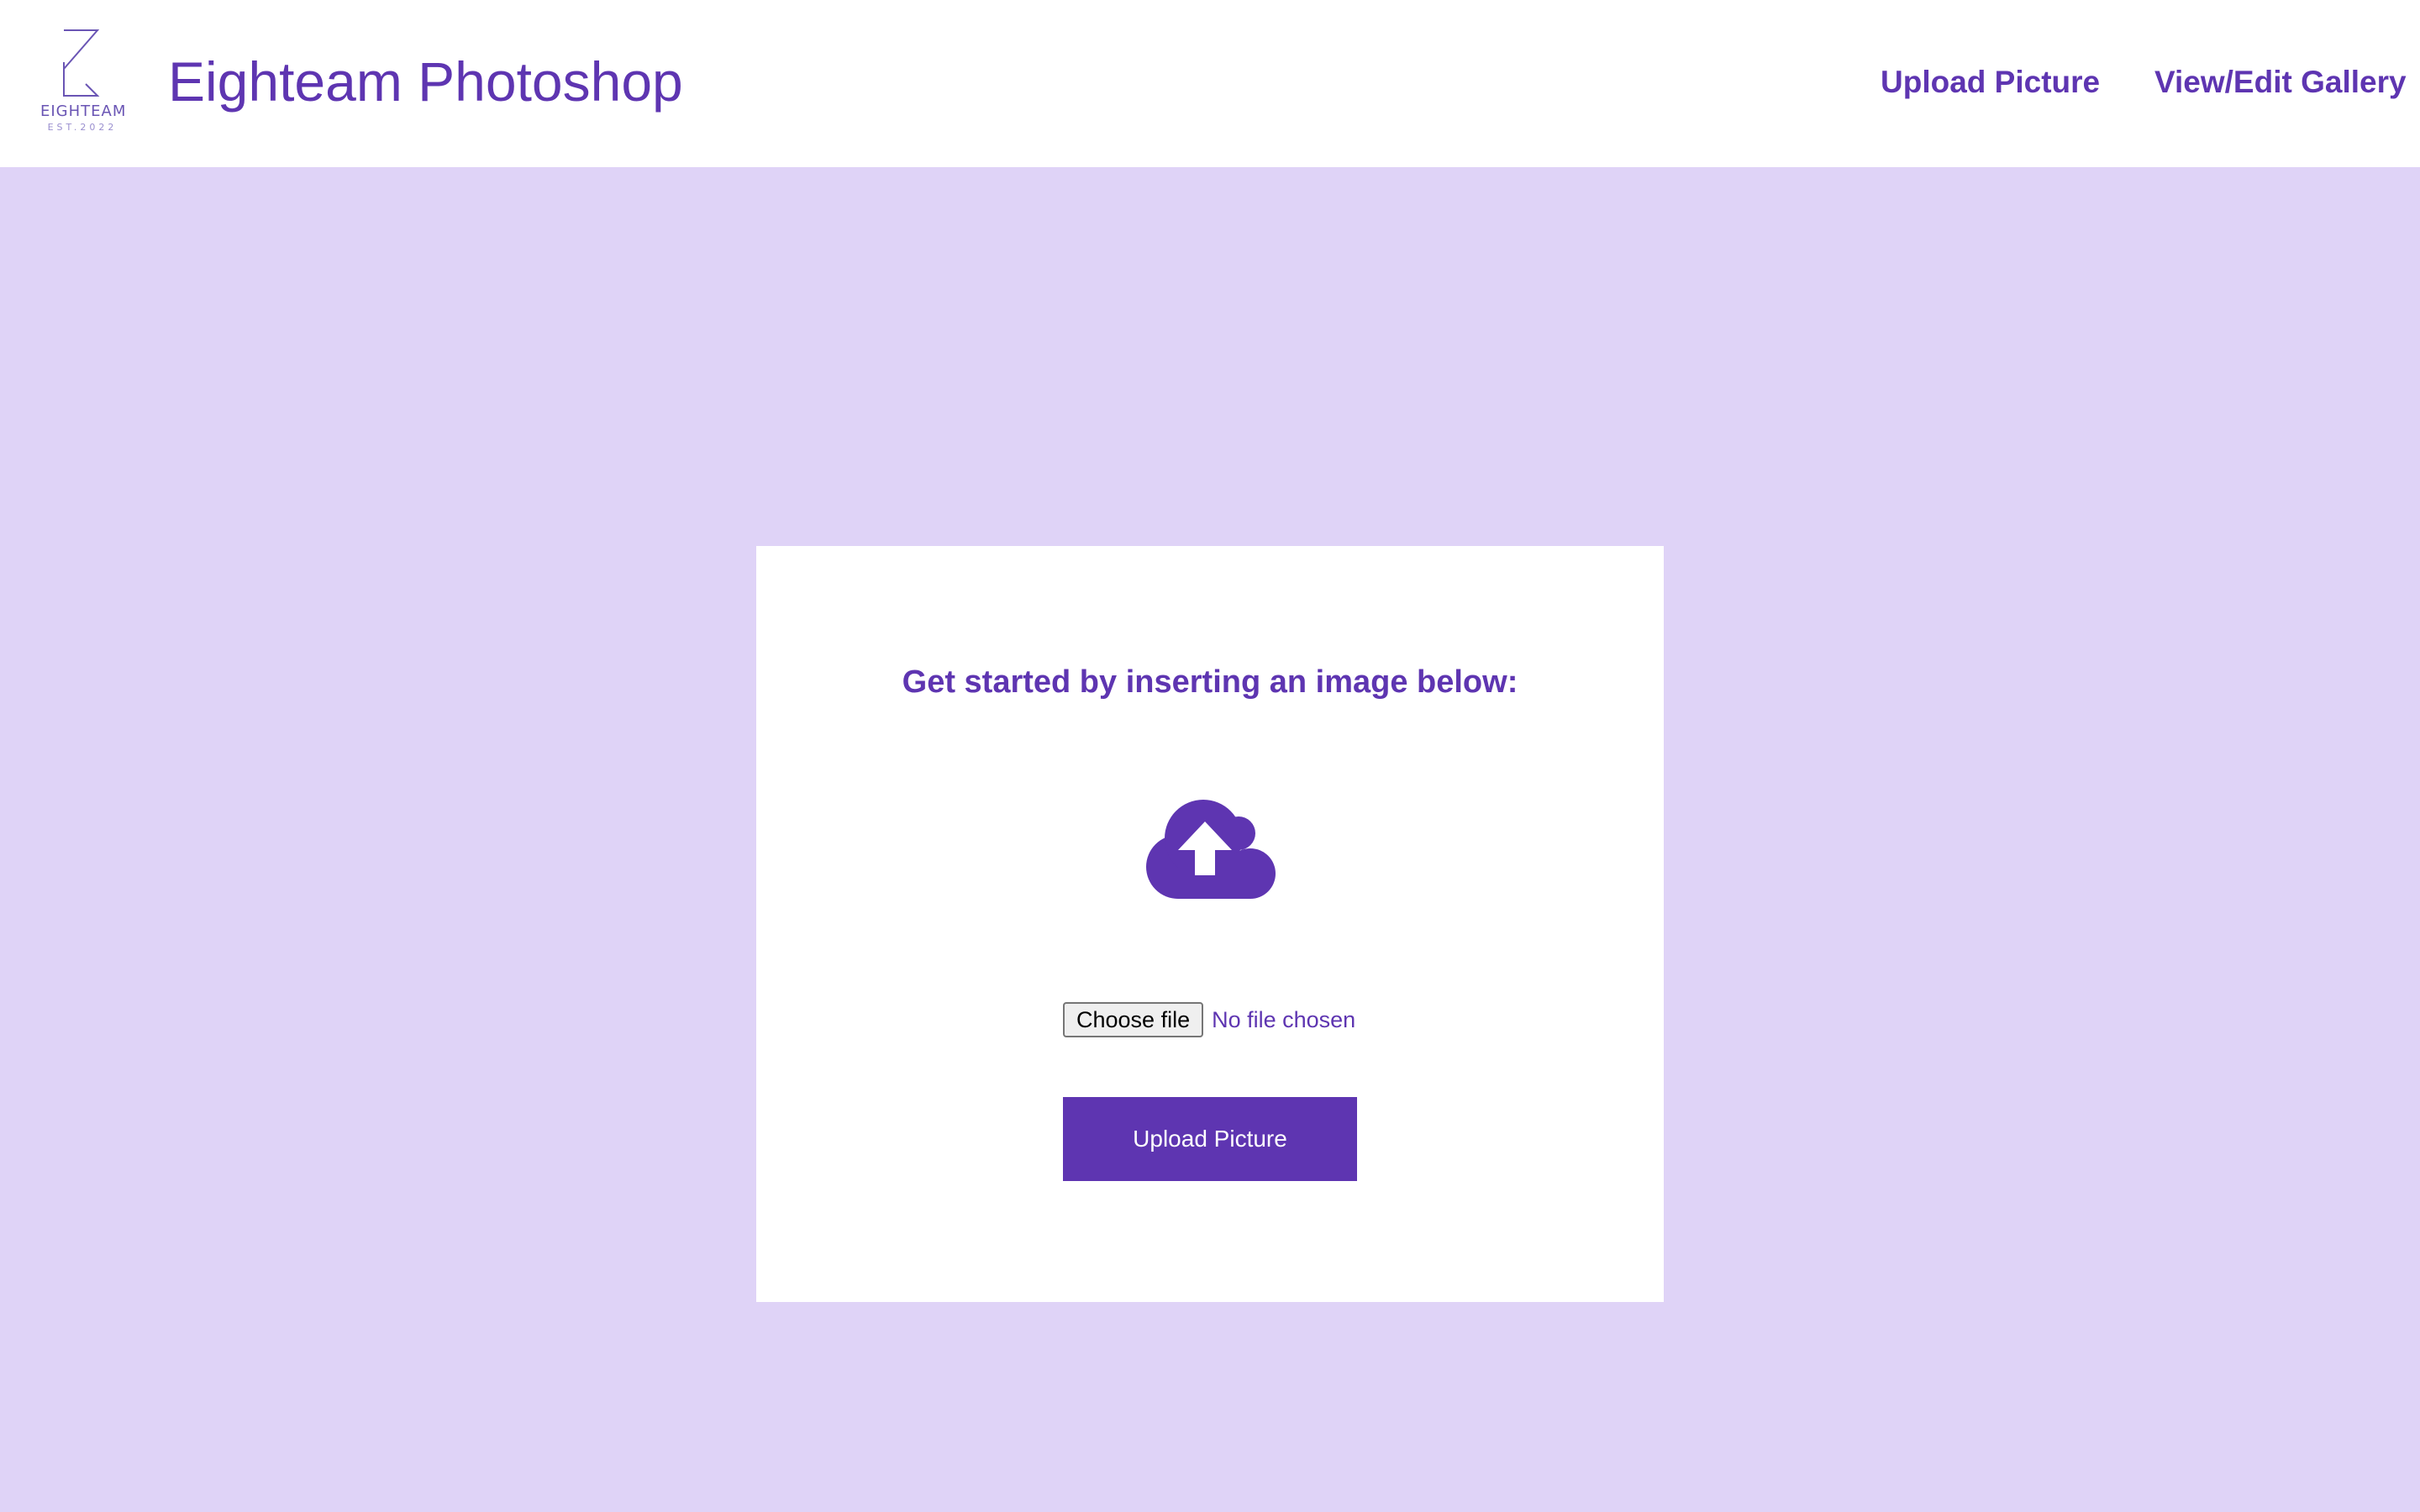  I want to click on cloud-upload-icon, so click(1211, 849).